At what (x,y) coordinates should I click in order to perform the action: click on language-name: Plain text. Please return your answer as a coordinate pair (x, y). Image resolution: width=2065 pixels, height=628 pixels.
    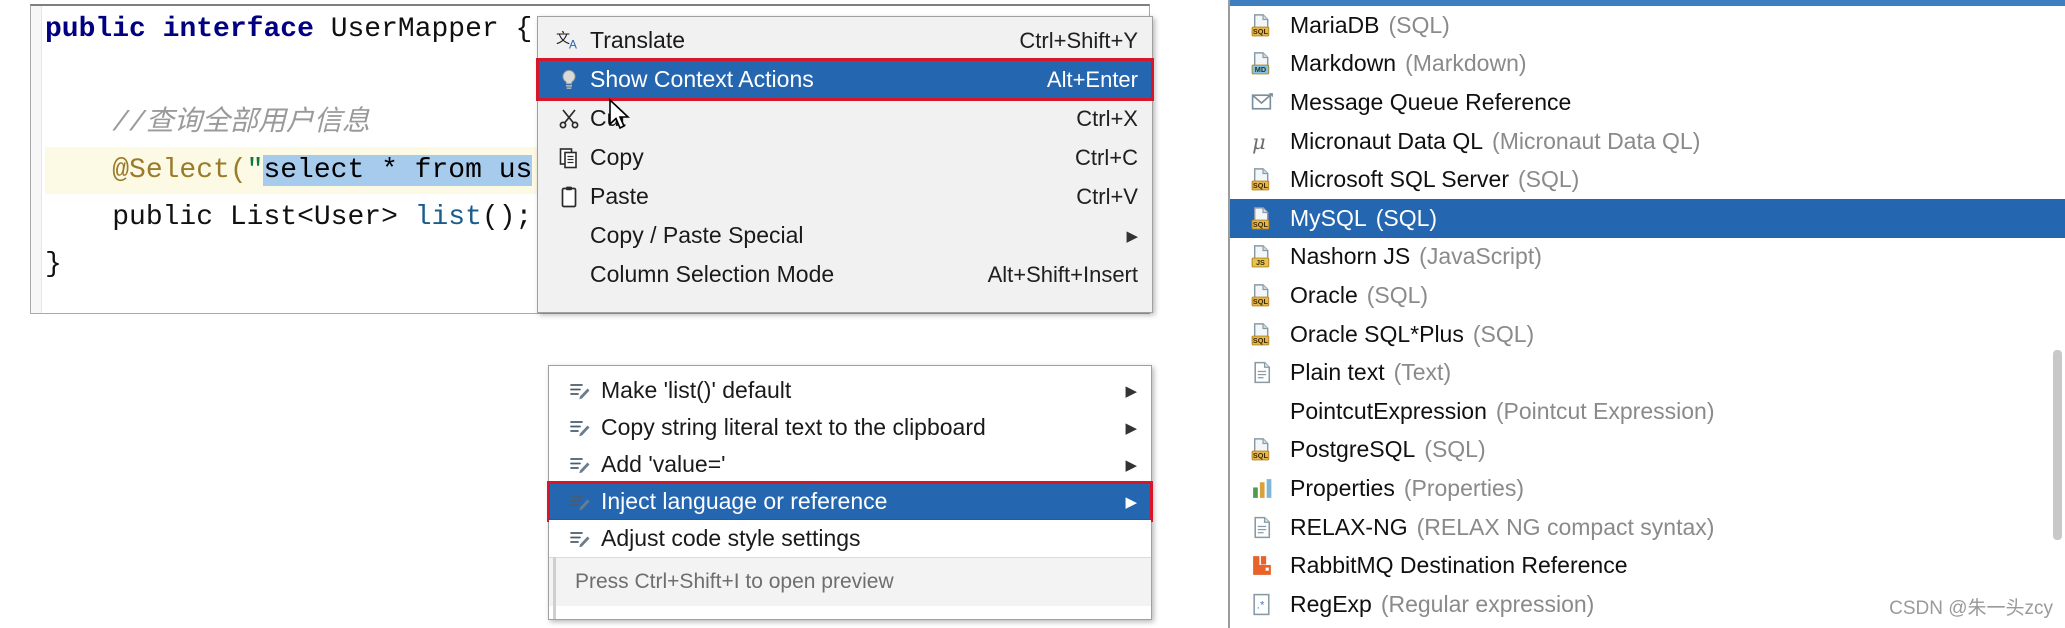
    Looking at the image, I should click on (1337, 372).